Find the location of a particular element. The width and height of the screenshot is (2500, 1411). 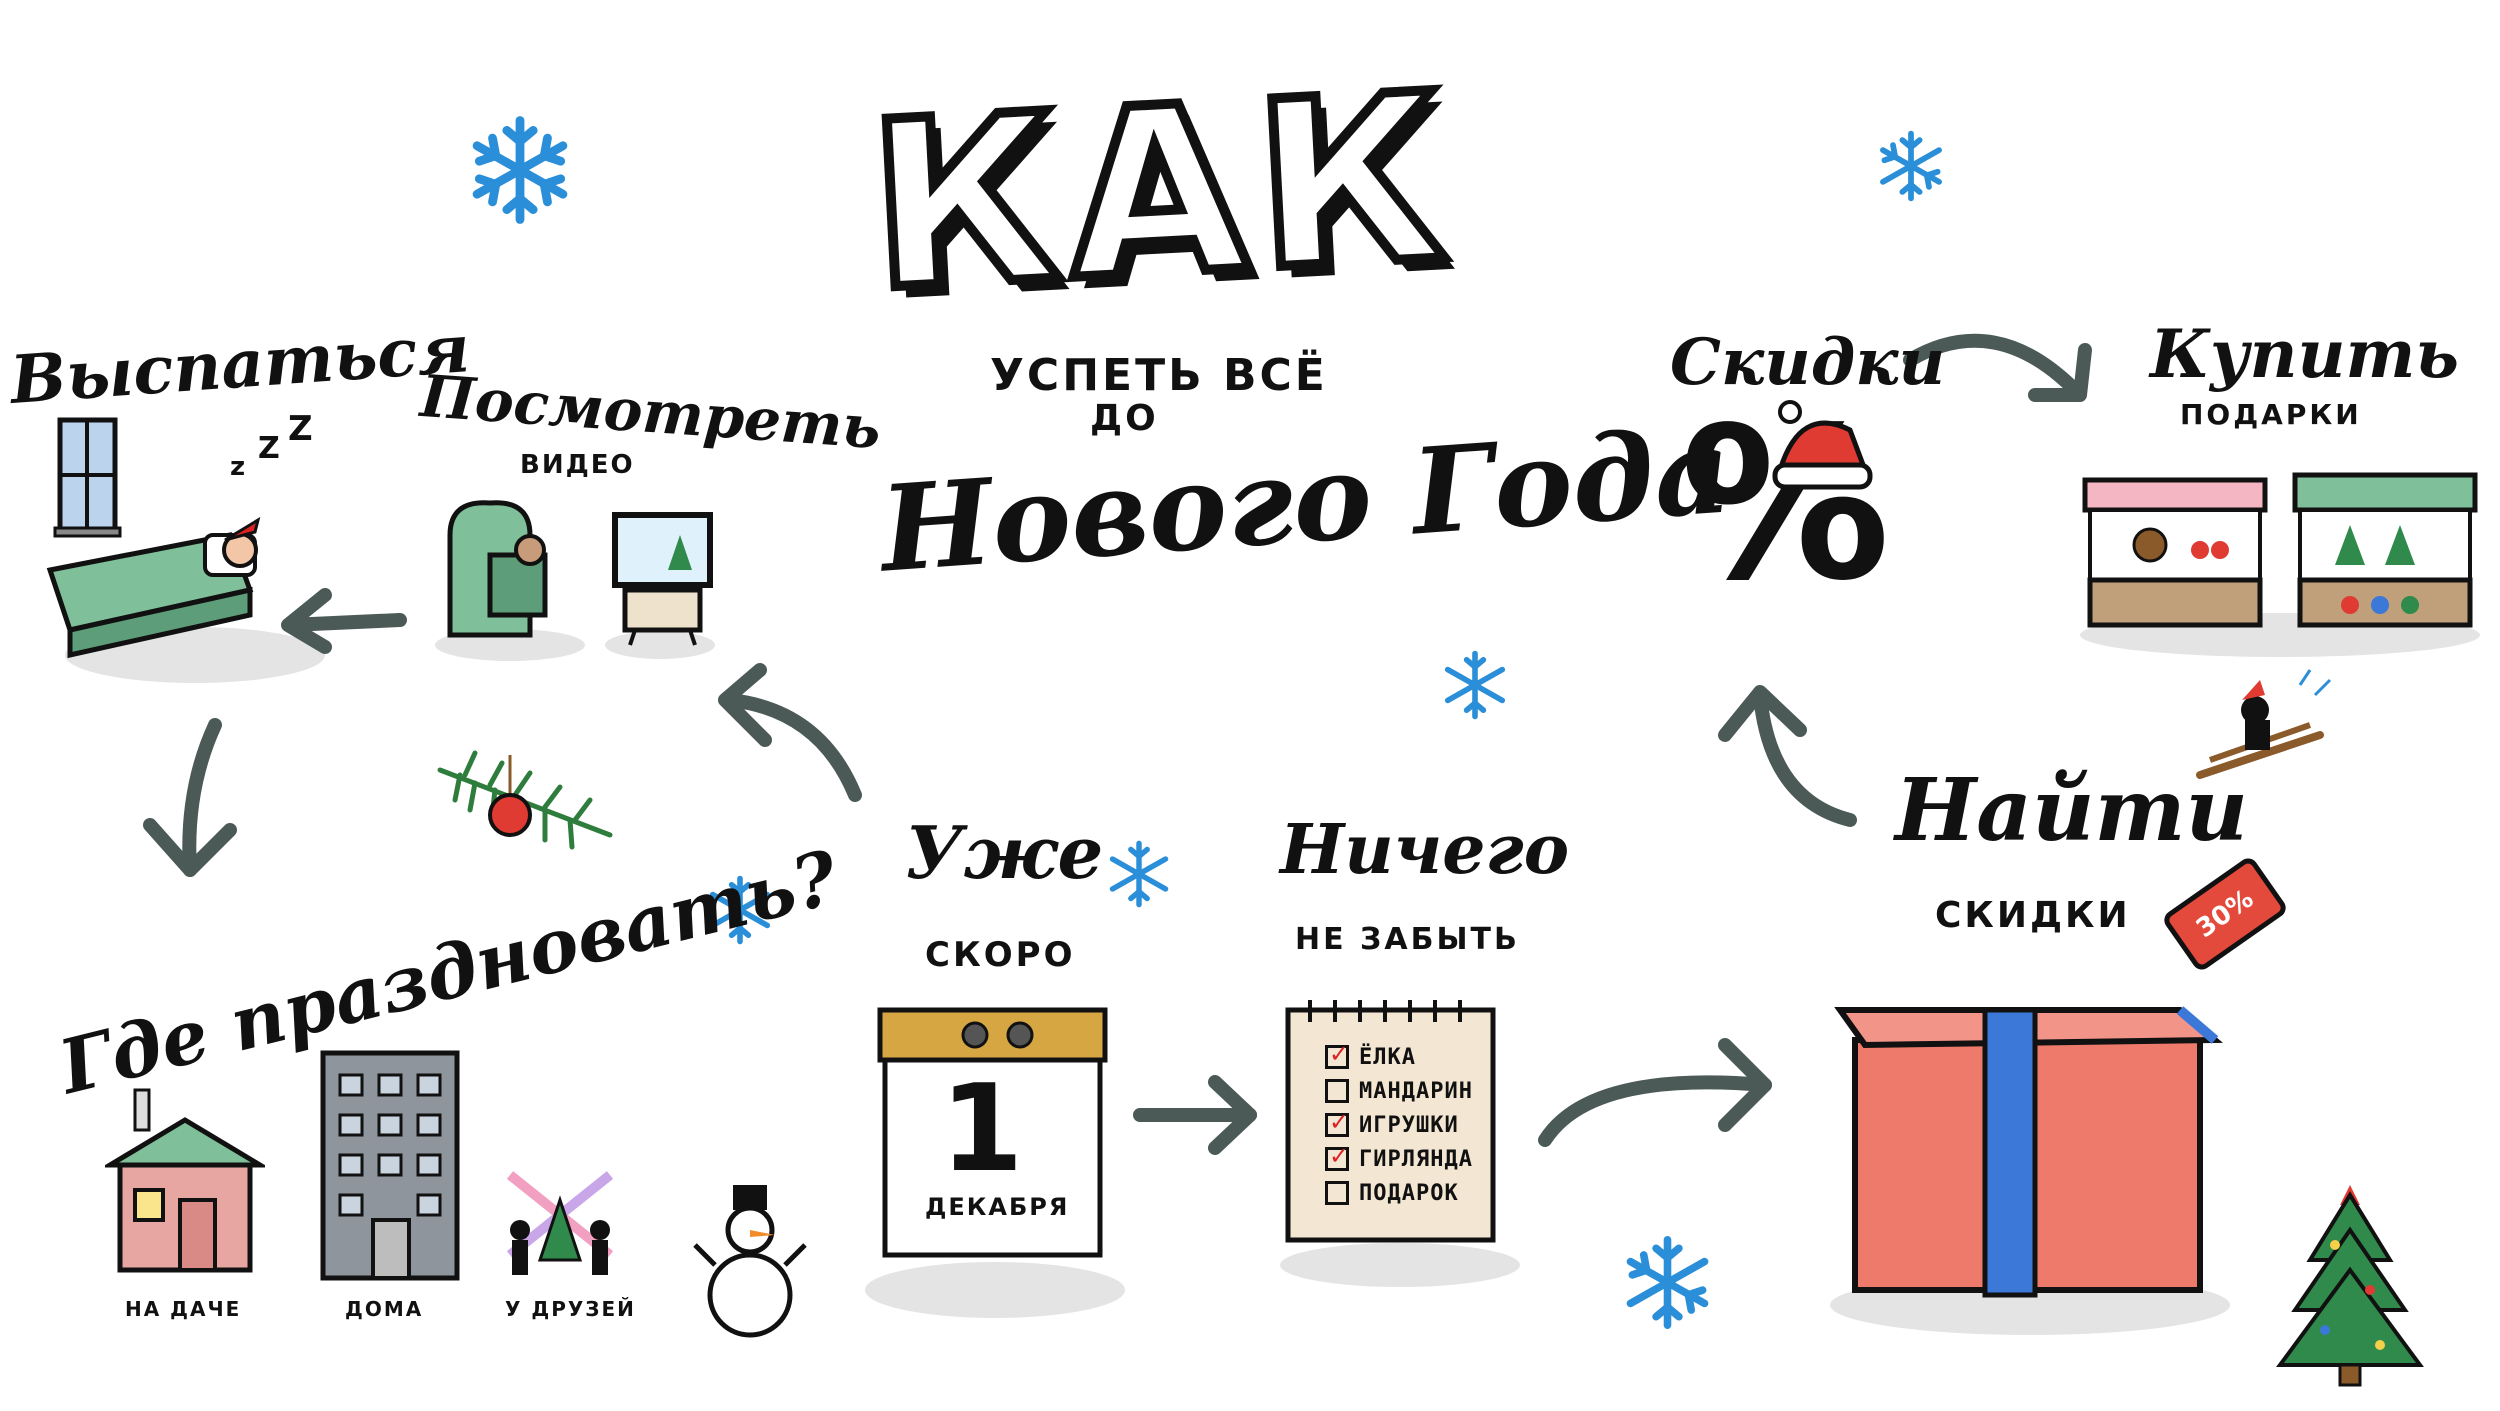

soon-label: Уже is located at coordinates (1004, 852).